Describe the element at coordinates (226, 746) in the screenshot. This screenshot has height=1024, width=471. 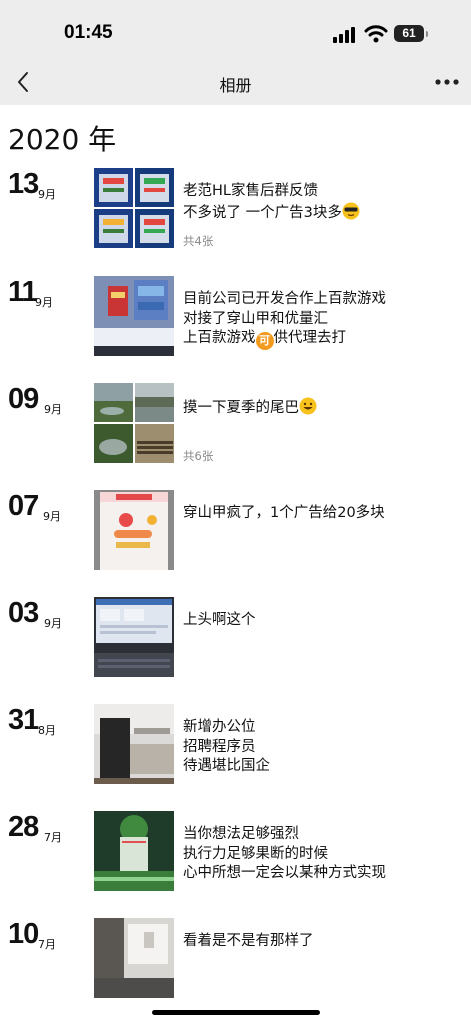
I see `post-caption: 新增办公位 招聘程序员 待遇堪比国企` at that location.